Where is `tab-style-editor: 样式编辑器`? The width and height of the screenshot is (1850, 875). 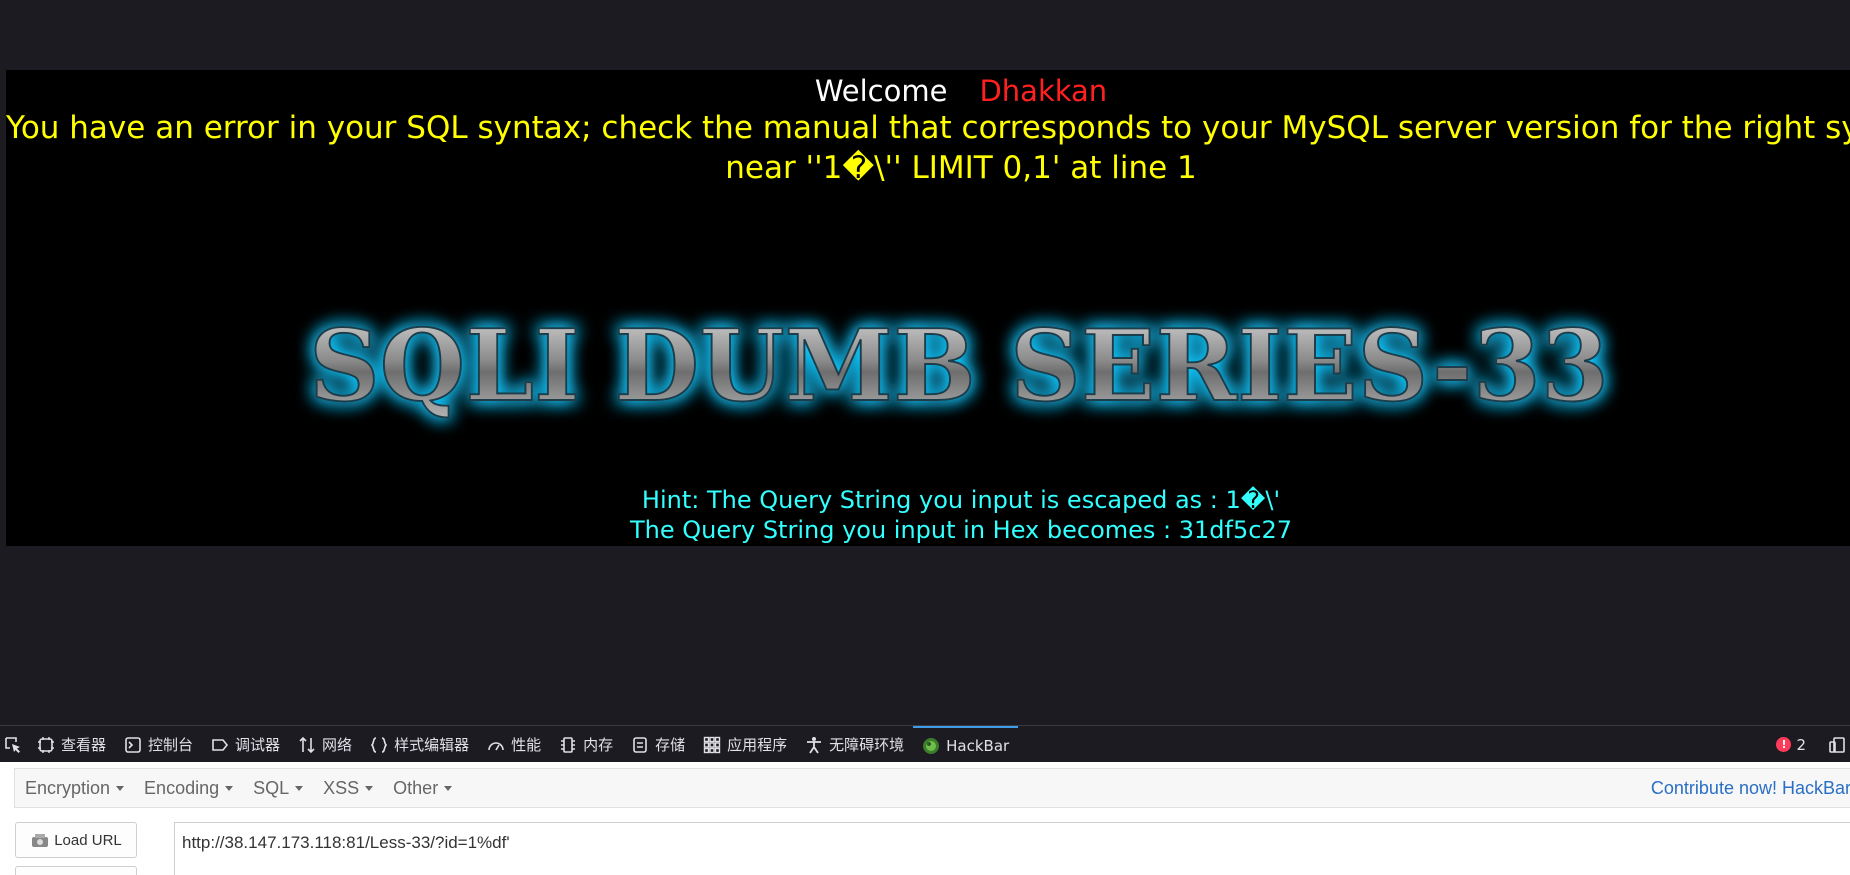 tab-style-editor: 样式编辑器 is located at coordinates (419, 744).